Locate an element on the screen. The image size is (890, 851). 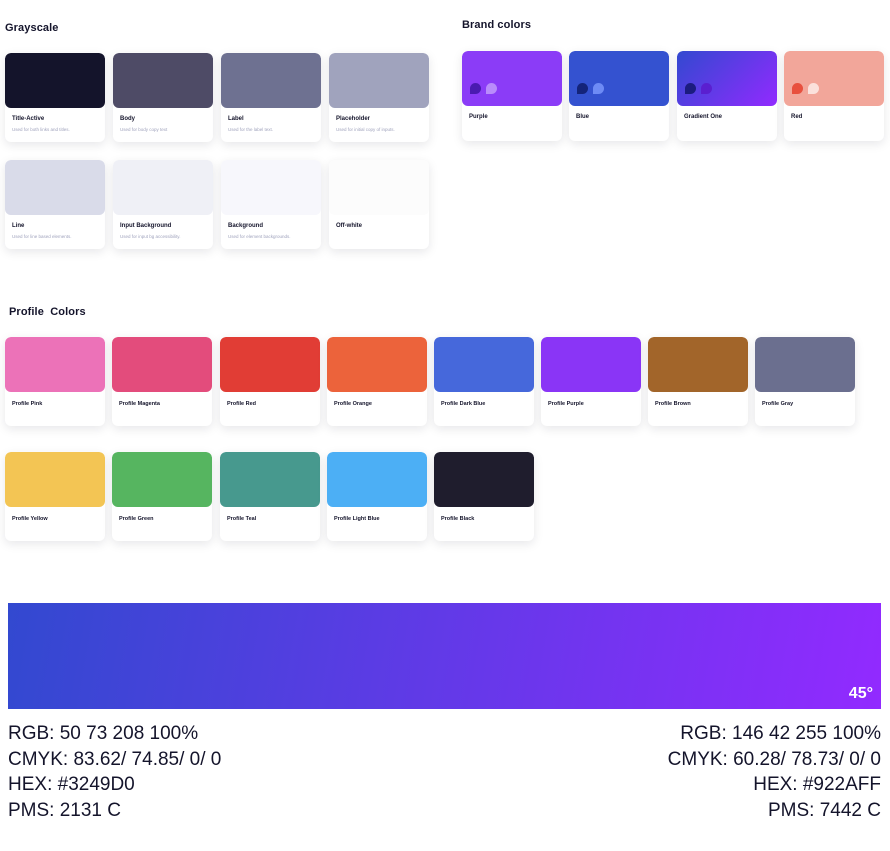
color-name: Body is located at coordinates (127, 119).